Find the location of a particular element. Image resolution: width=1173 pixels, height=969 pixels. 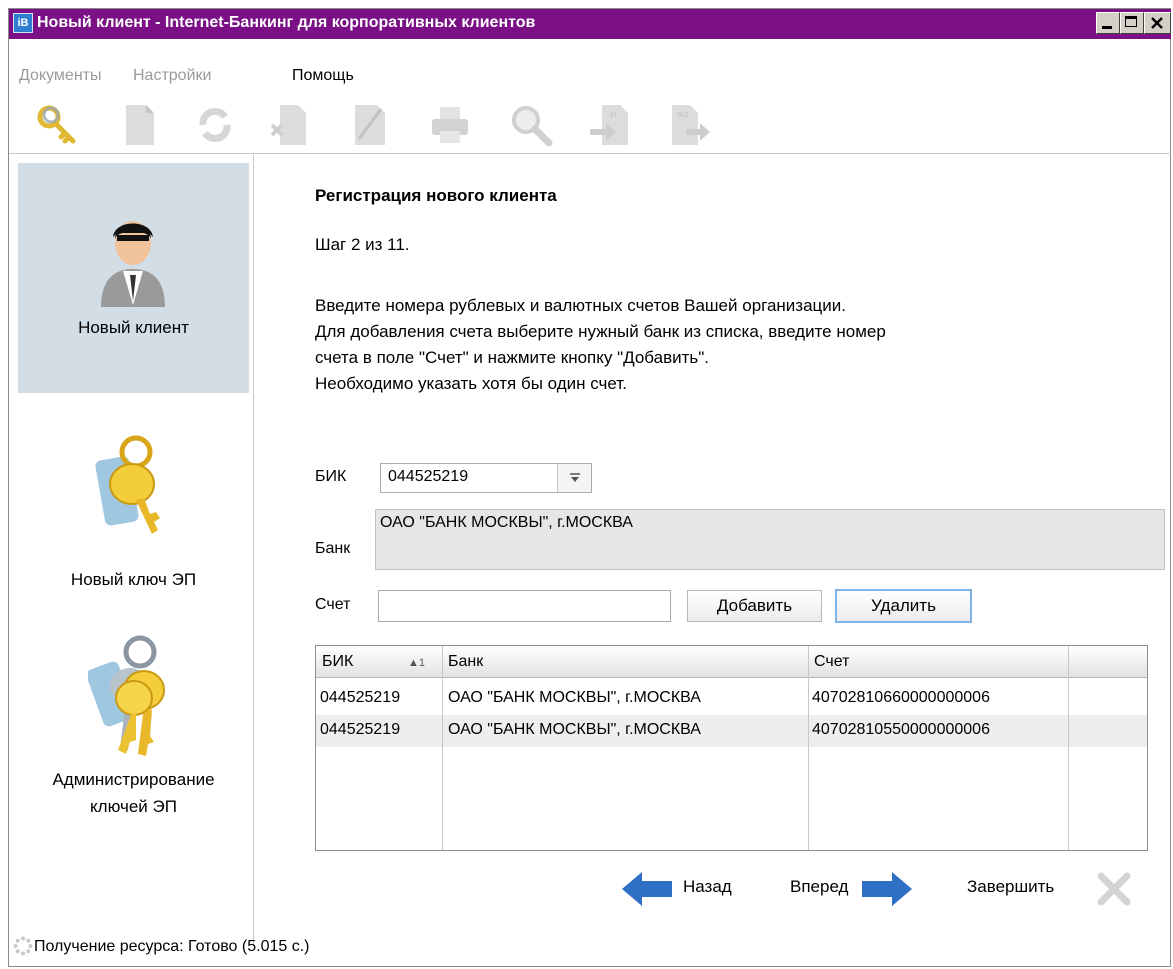

refresh-icon is located at coordinates (215, 125).